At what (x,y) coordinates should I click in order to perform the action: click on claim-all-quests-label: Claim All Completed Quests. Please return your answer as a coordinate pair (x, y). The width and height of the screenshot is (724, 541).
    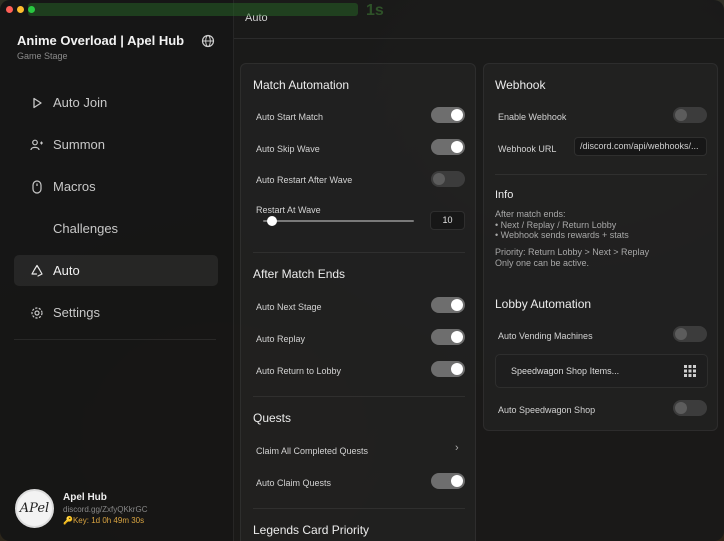
    Looking at the image, I should click on (312, 451).